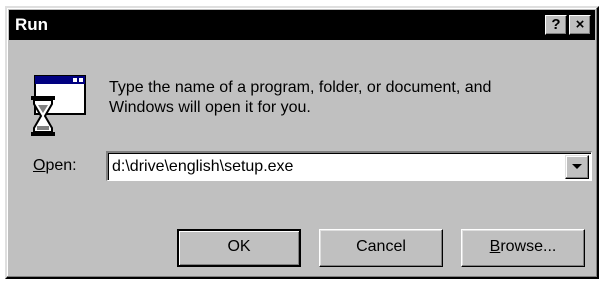  Describe the element at coordinates (32, 24) in the screenshot. I see `window-title: Run` at that location.